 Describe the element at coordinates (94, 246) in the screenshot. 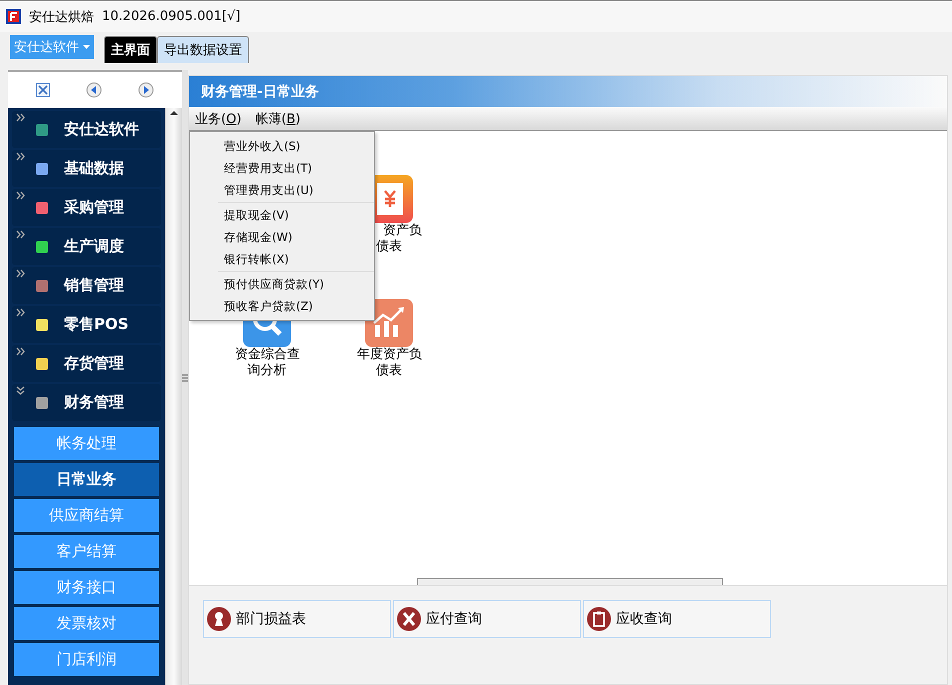

I see `nav-group-label: 生产调度` at that location.